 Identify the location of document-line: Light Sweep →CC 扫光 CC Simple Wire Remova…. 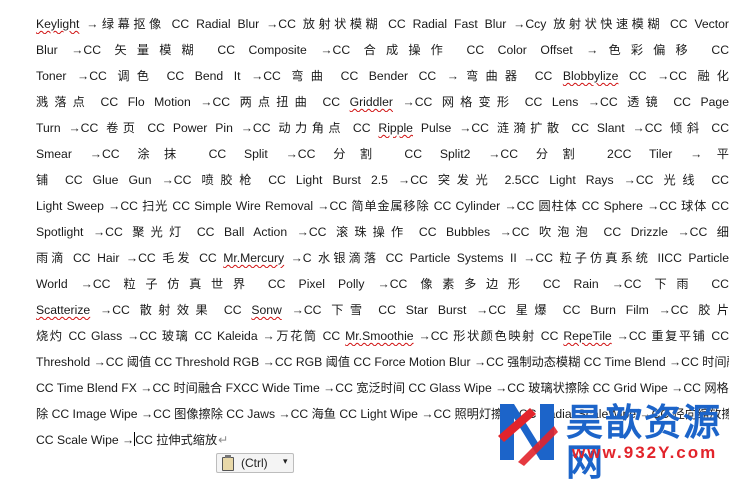
(382, 206).